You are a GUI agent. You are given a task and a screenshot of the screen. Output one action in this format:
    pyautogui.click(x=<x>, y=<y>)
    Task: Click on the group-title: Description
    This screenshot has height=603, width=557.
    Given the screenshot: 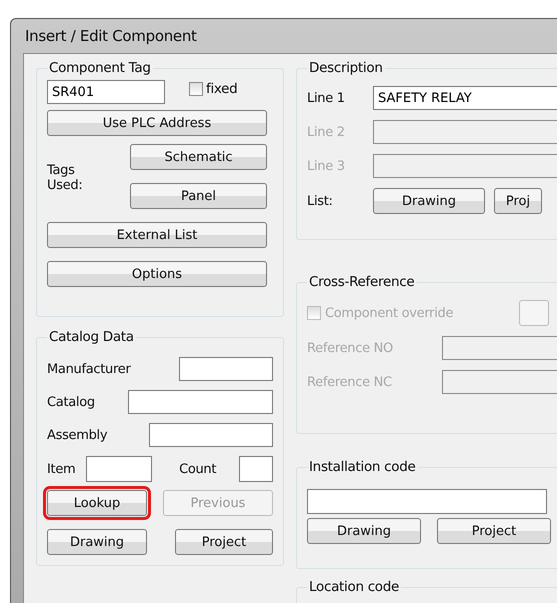 What is the action you would take?
    pyautogui.click(x=346, y=68)
    